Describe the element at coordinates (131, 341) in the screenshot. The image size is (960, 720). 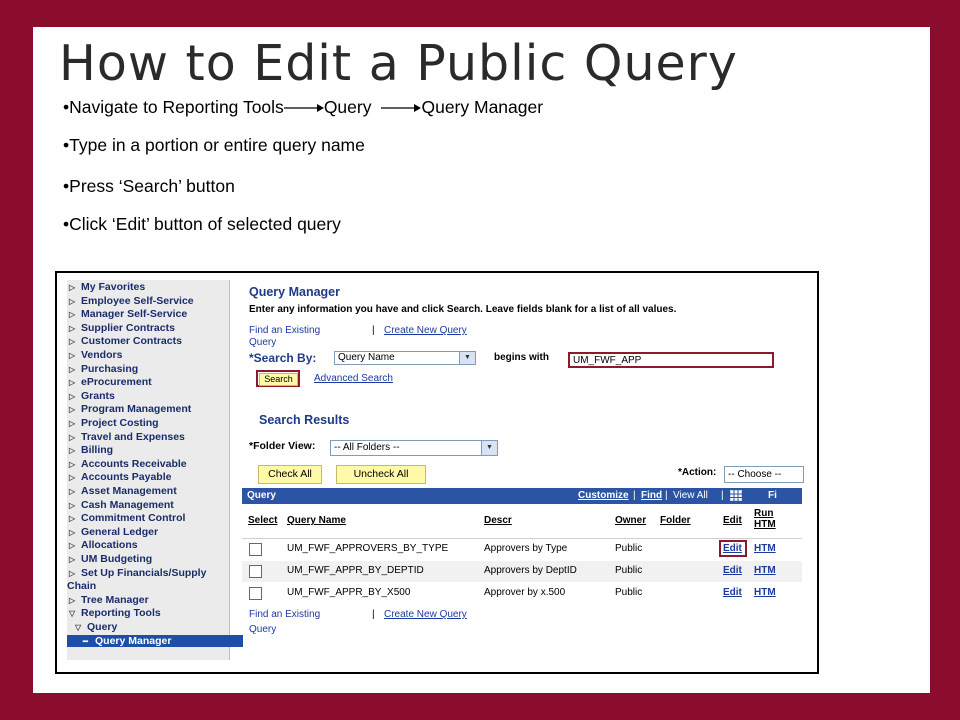
I see `menu-item-label: Customer Contracts` at that location.